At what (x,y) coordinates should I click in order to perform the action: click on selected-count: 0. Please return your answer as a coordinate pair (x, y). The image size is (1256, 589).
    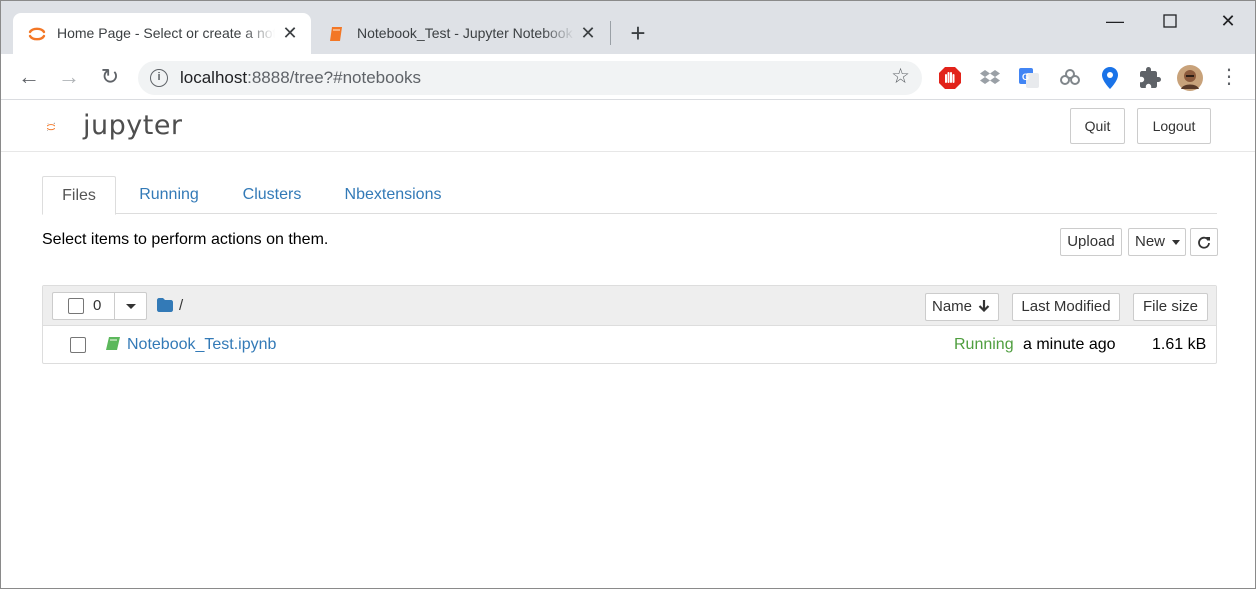
    Looking at the image, I should click on (97, 305).